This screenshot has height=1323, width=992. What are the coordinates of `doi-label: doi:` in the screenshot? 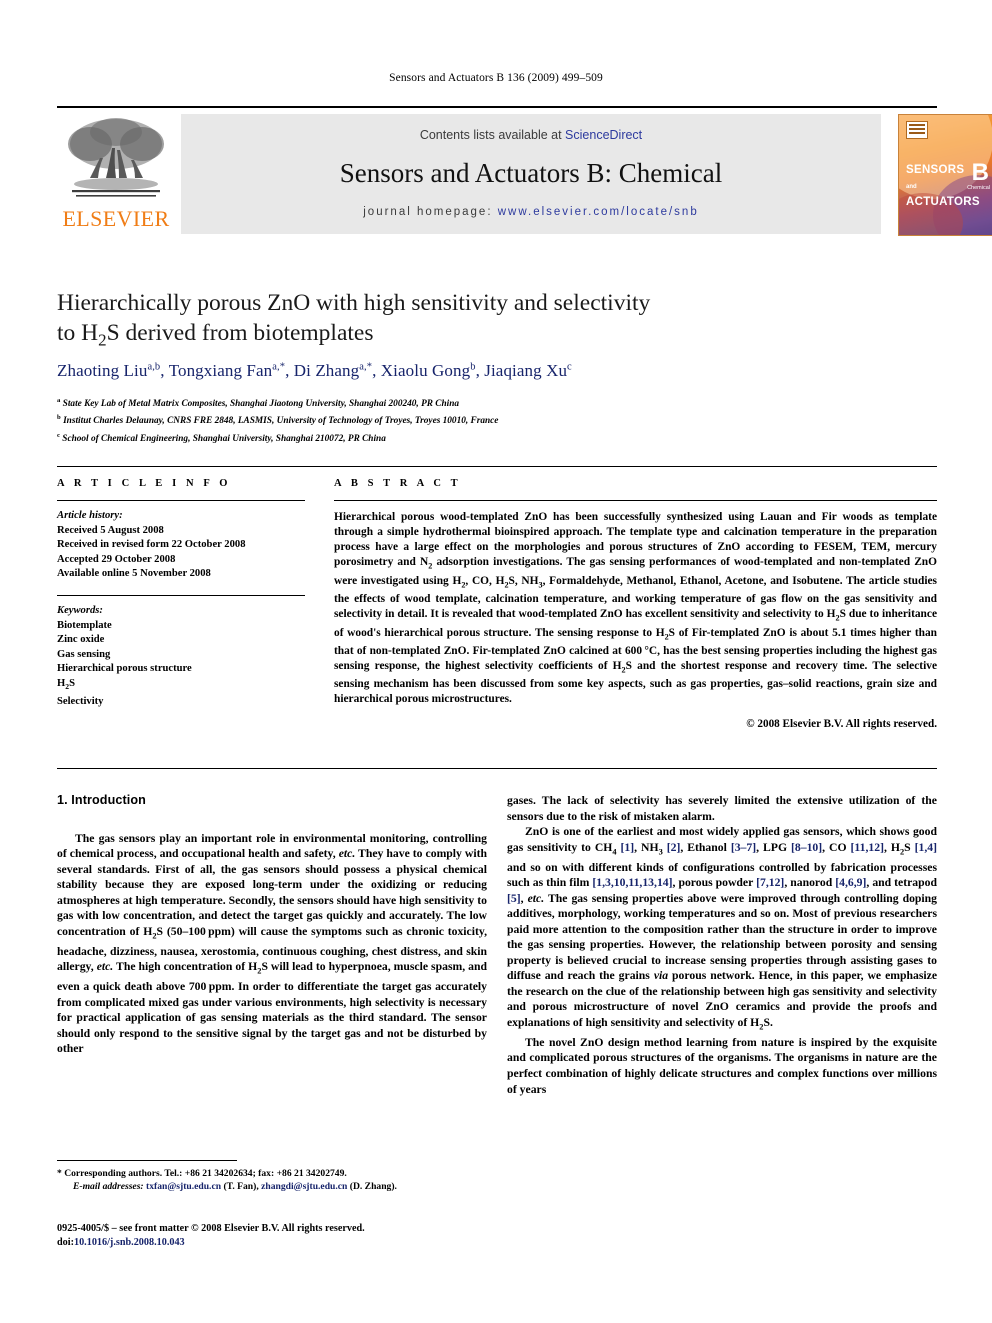 It's located at (65, 1242).